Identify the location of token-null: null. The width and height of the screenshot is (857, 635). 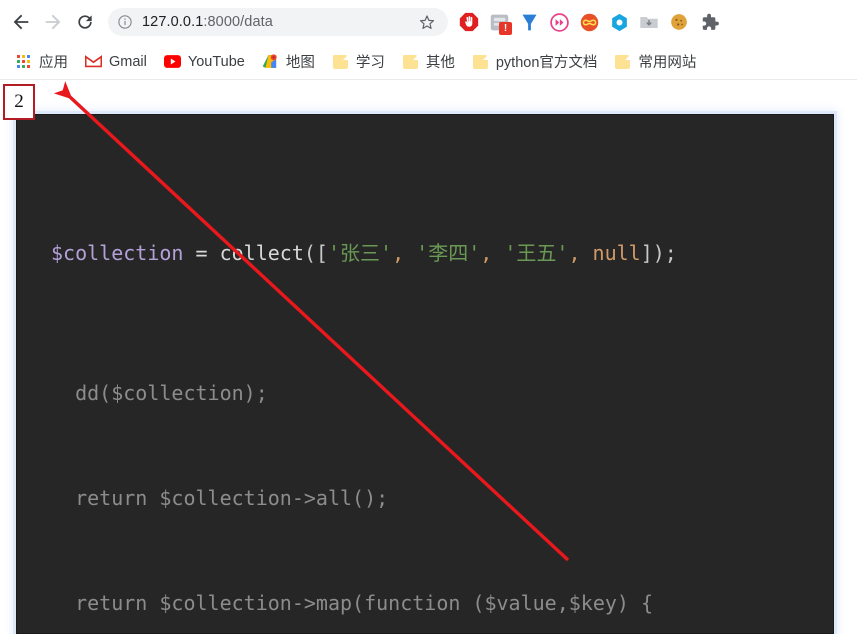
(616, 253).